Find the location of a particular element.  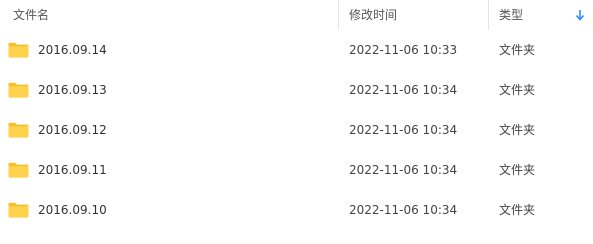

file-name: 2016.09.12 is located at coordinates (72, 130).